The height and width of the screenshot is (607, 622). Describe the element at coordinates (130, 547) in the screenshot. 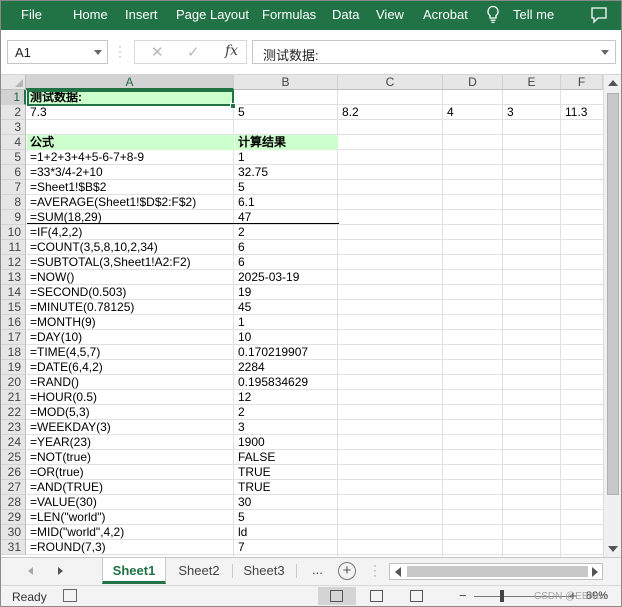

I see `cell-a31: =ROUND(7,3)` at that location.